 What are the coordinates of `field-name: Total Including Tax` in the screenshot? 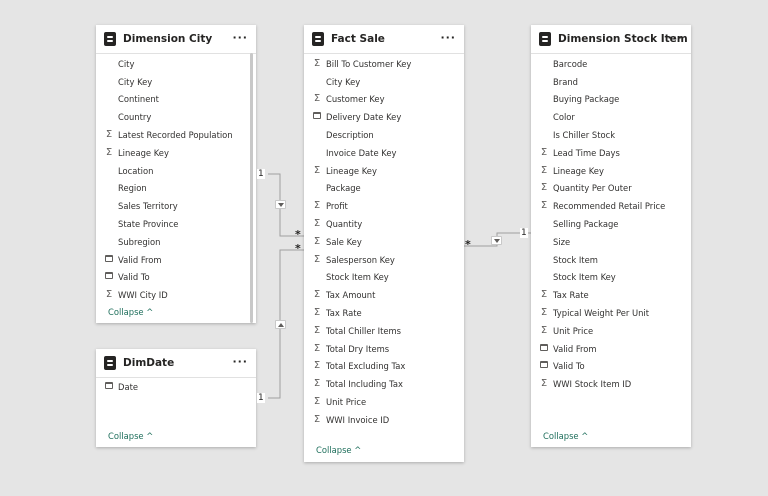 It's located at (364, 384).